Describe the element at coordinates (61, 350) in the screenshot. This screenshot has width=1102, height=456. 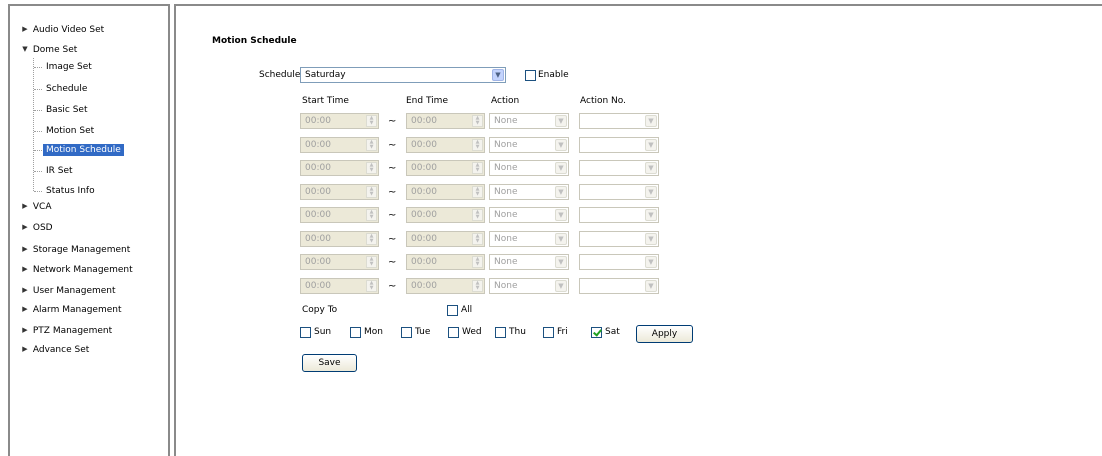
I see `sidebar-item-label: Advance Set` at that location.